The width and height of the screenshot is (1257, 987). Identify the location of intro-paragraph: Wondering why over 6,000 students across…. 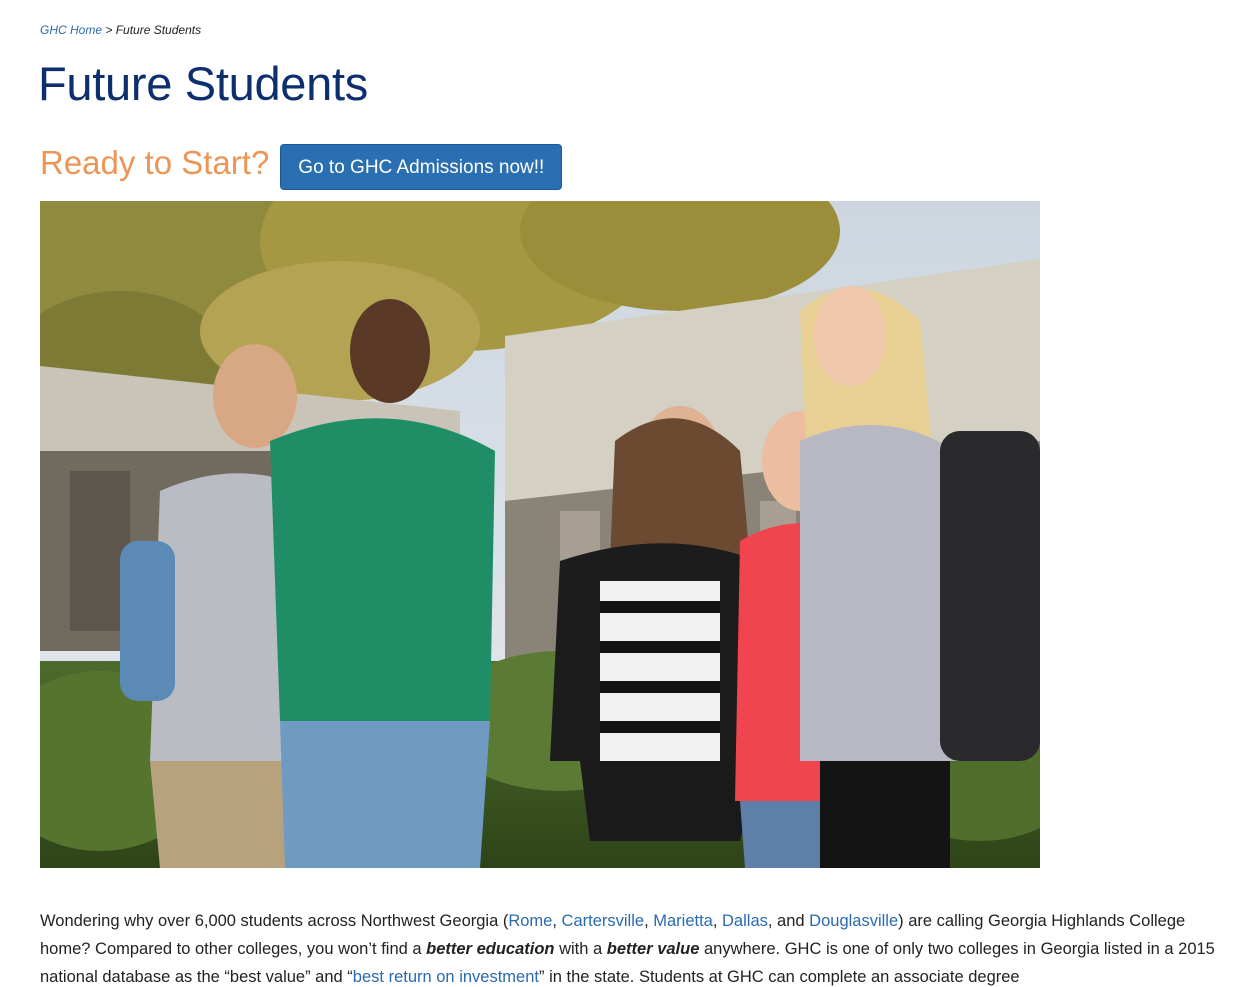
(640, 947).